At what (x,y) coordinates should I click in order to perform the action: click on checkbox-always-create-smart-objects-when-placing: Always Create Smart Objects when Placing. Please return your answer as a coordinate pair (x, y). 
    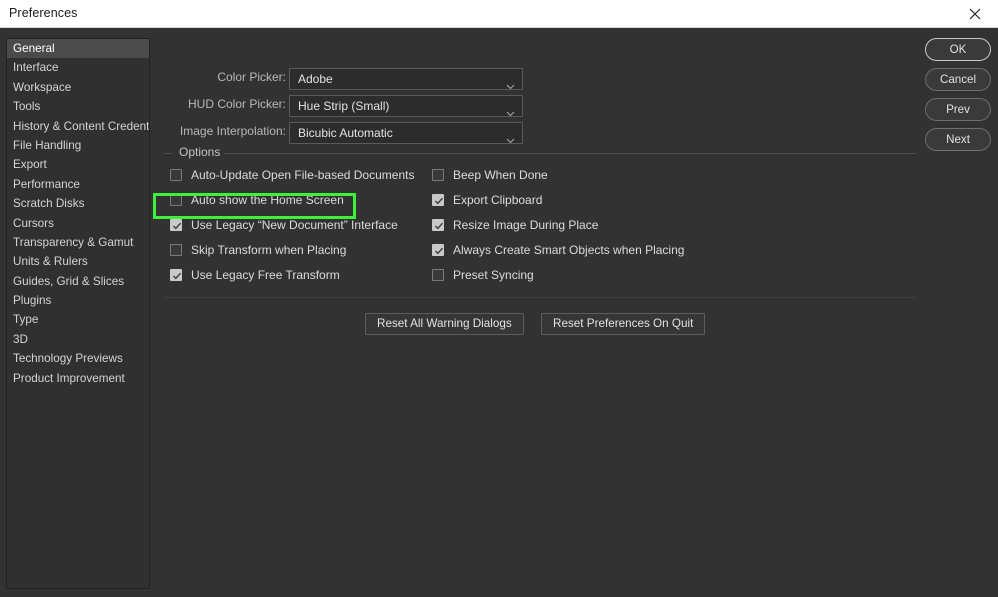
    Looking at the image, I should click on (558, 250).